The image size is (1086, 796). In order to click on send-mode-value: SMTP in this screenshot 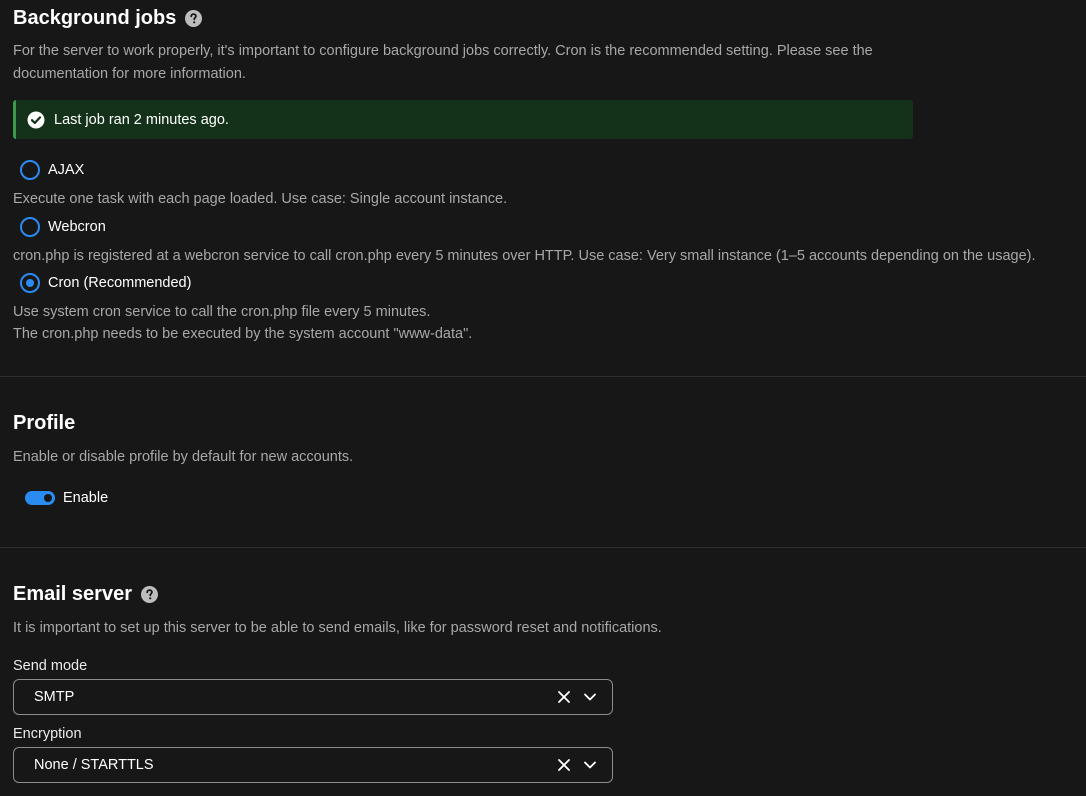, I will do `click(54, 697)`.